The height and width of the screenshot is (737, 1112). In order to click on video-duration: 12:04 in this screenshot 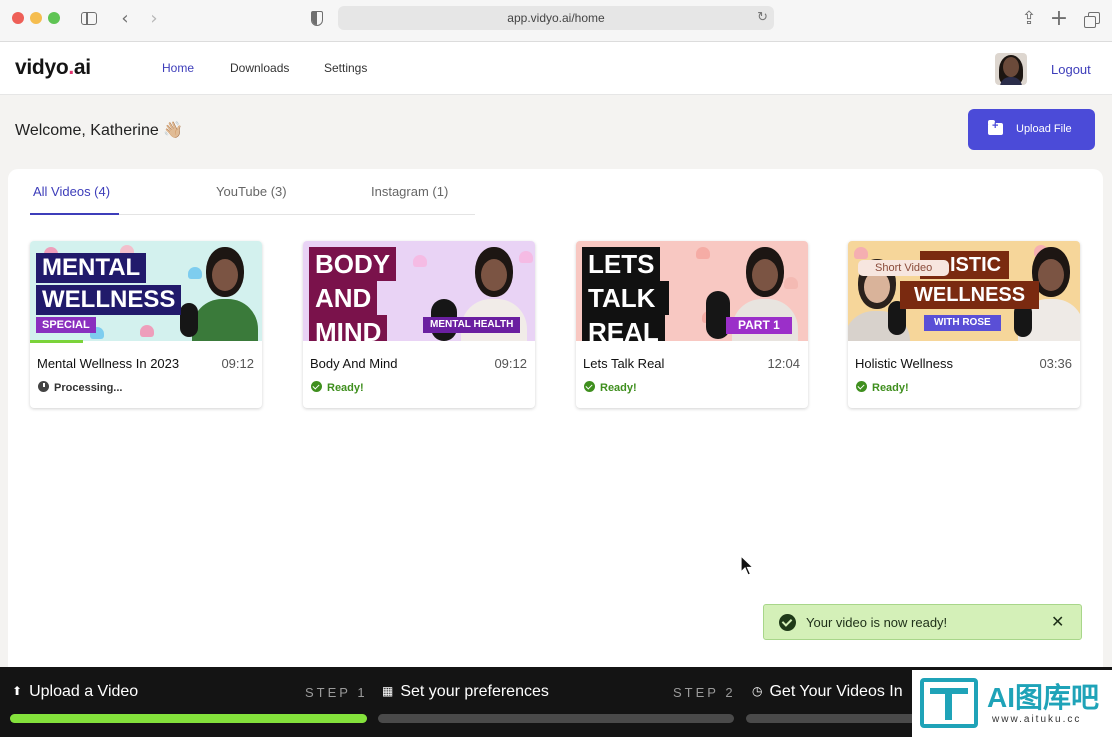, I will do `click(783, 363)`.